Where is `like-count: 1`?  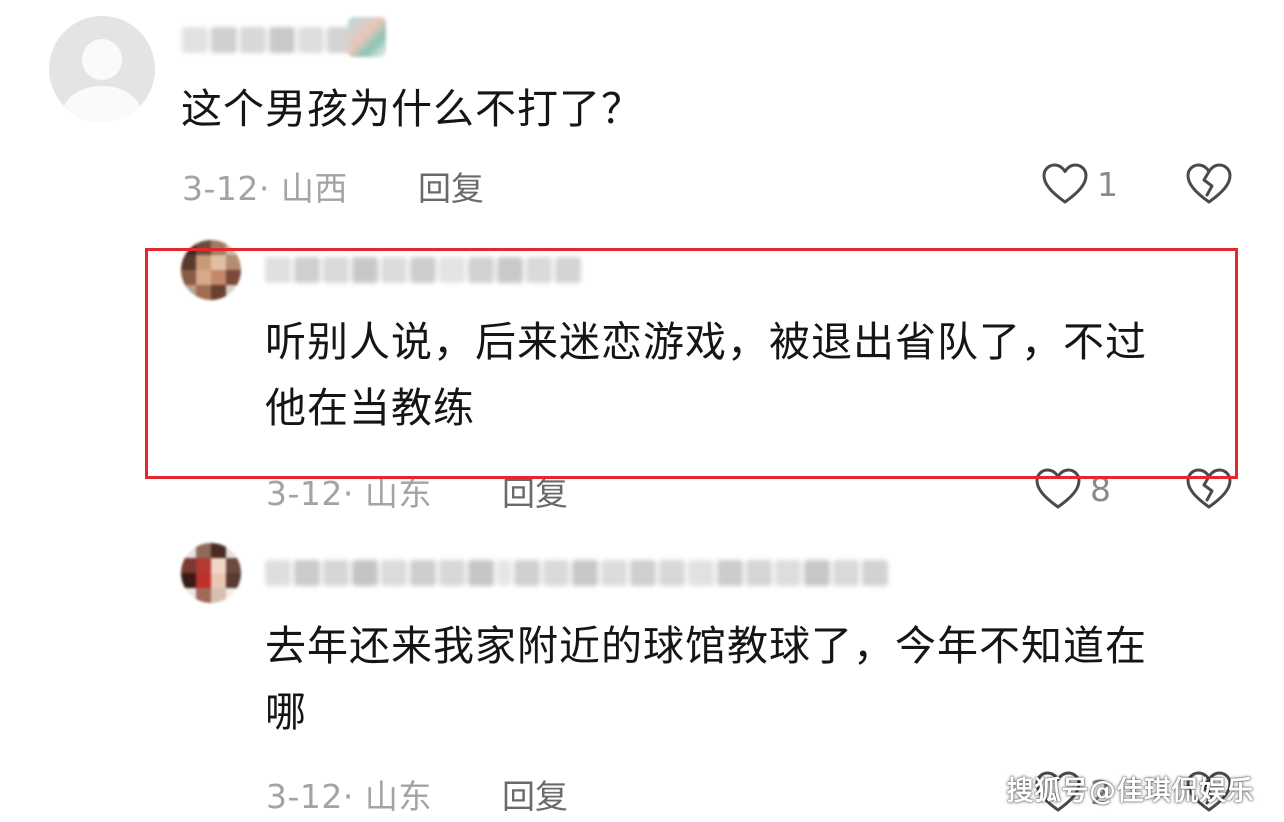 like-count: 1 is located at coordinates (1107, 184).